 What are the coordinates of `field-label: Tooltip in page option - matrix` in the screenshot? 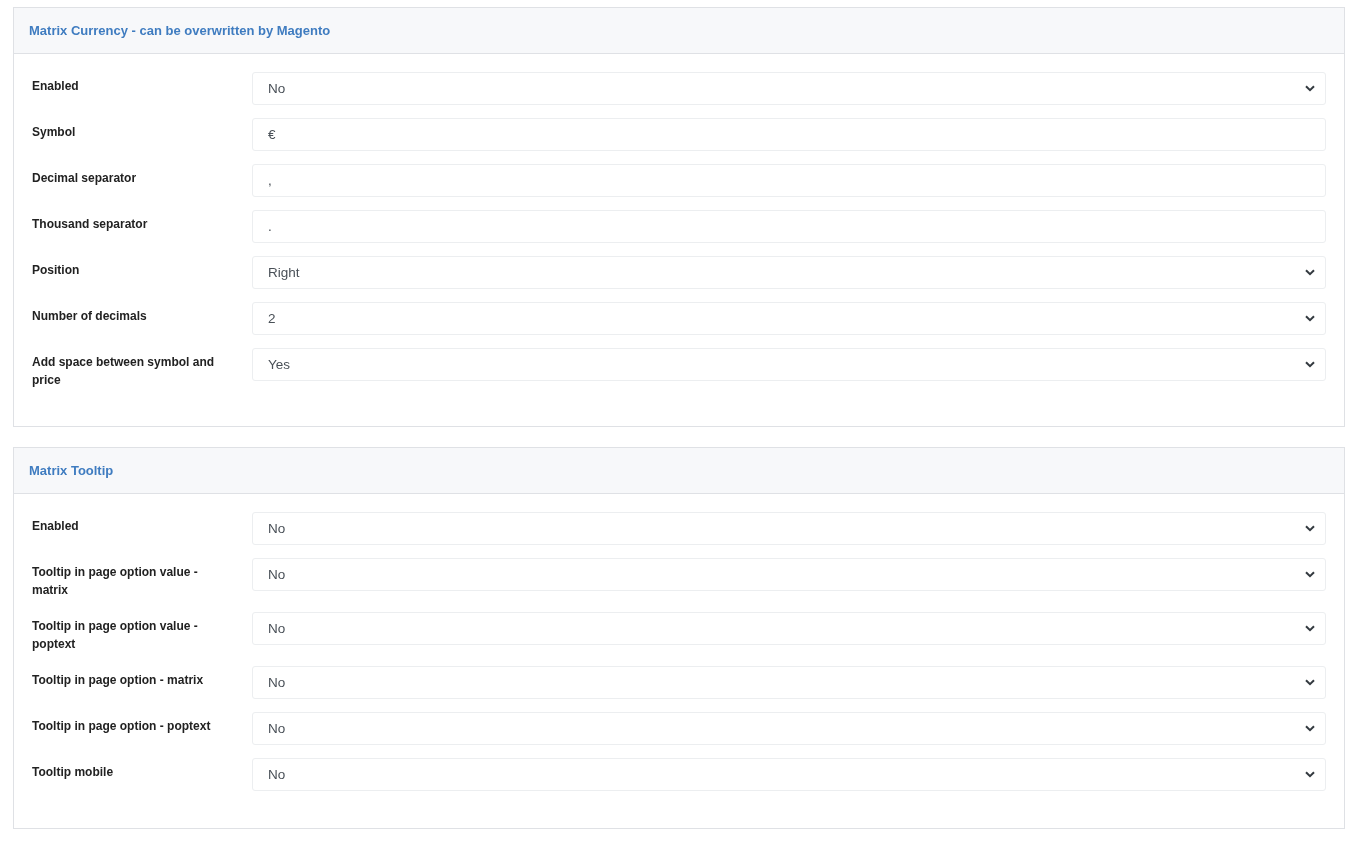 It's located at (118, 680).